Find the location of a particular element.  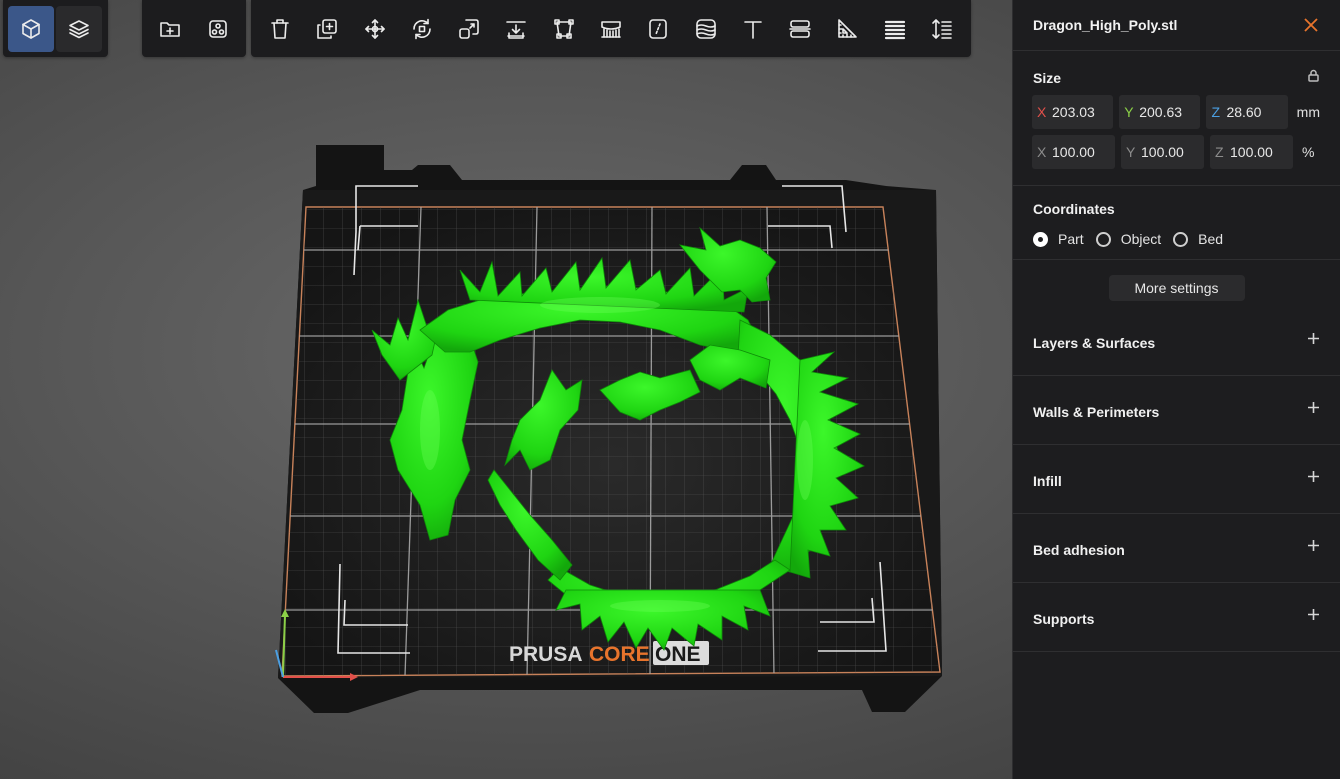

lock-icon is located at coordinates (1313, 78).